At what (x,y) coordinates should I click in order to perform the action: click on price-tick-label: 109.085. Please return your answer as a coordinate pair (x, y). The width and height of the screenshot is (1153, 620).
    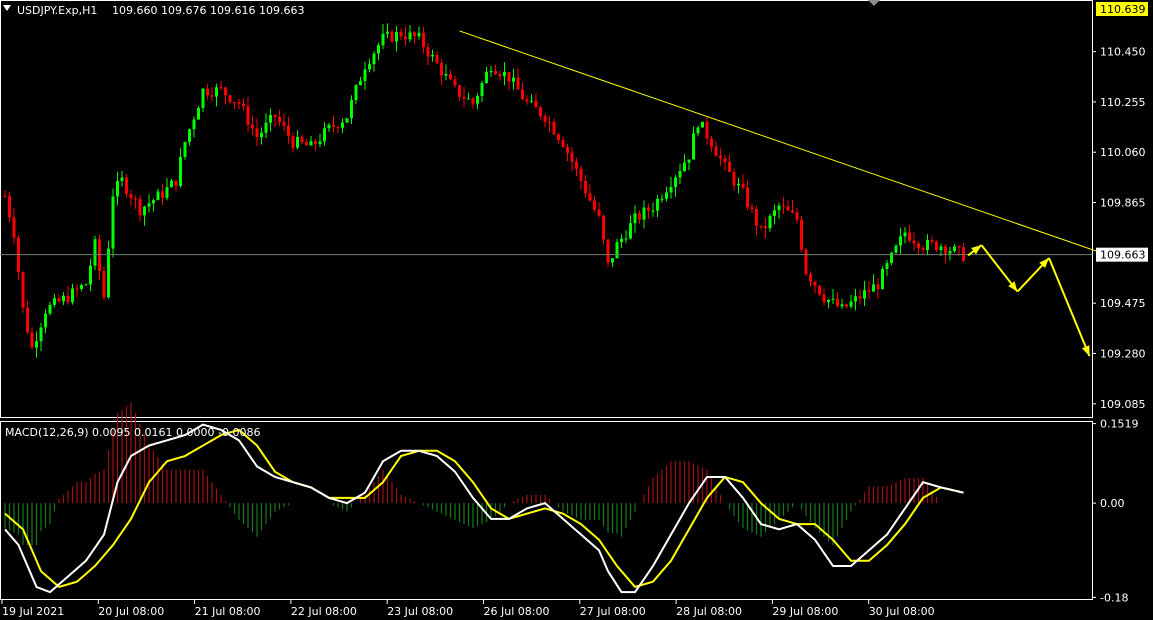
    Looking at the image, I should click on (1123, 404).